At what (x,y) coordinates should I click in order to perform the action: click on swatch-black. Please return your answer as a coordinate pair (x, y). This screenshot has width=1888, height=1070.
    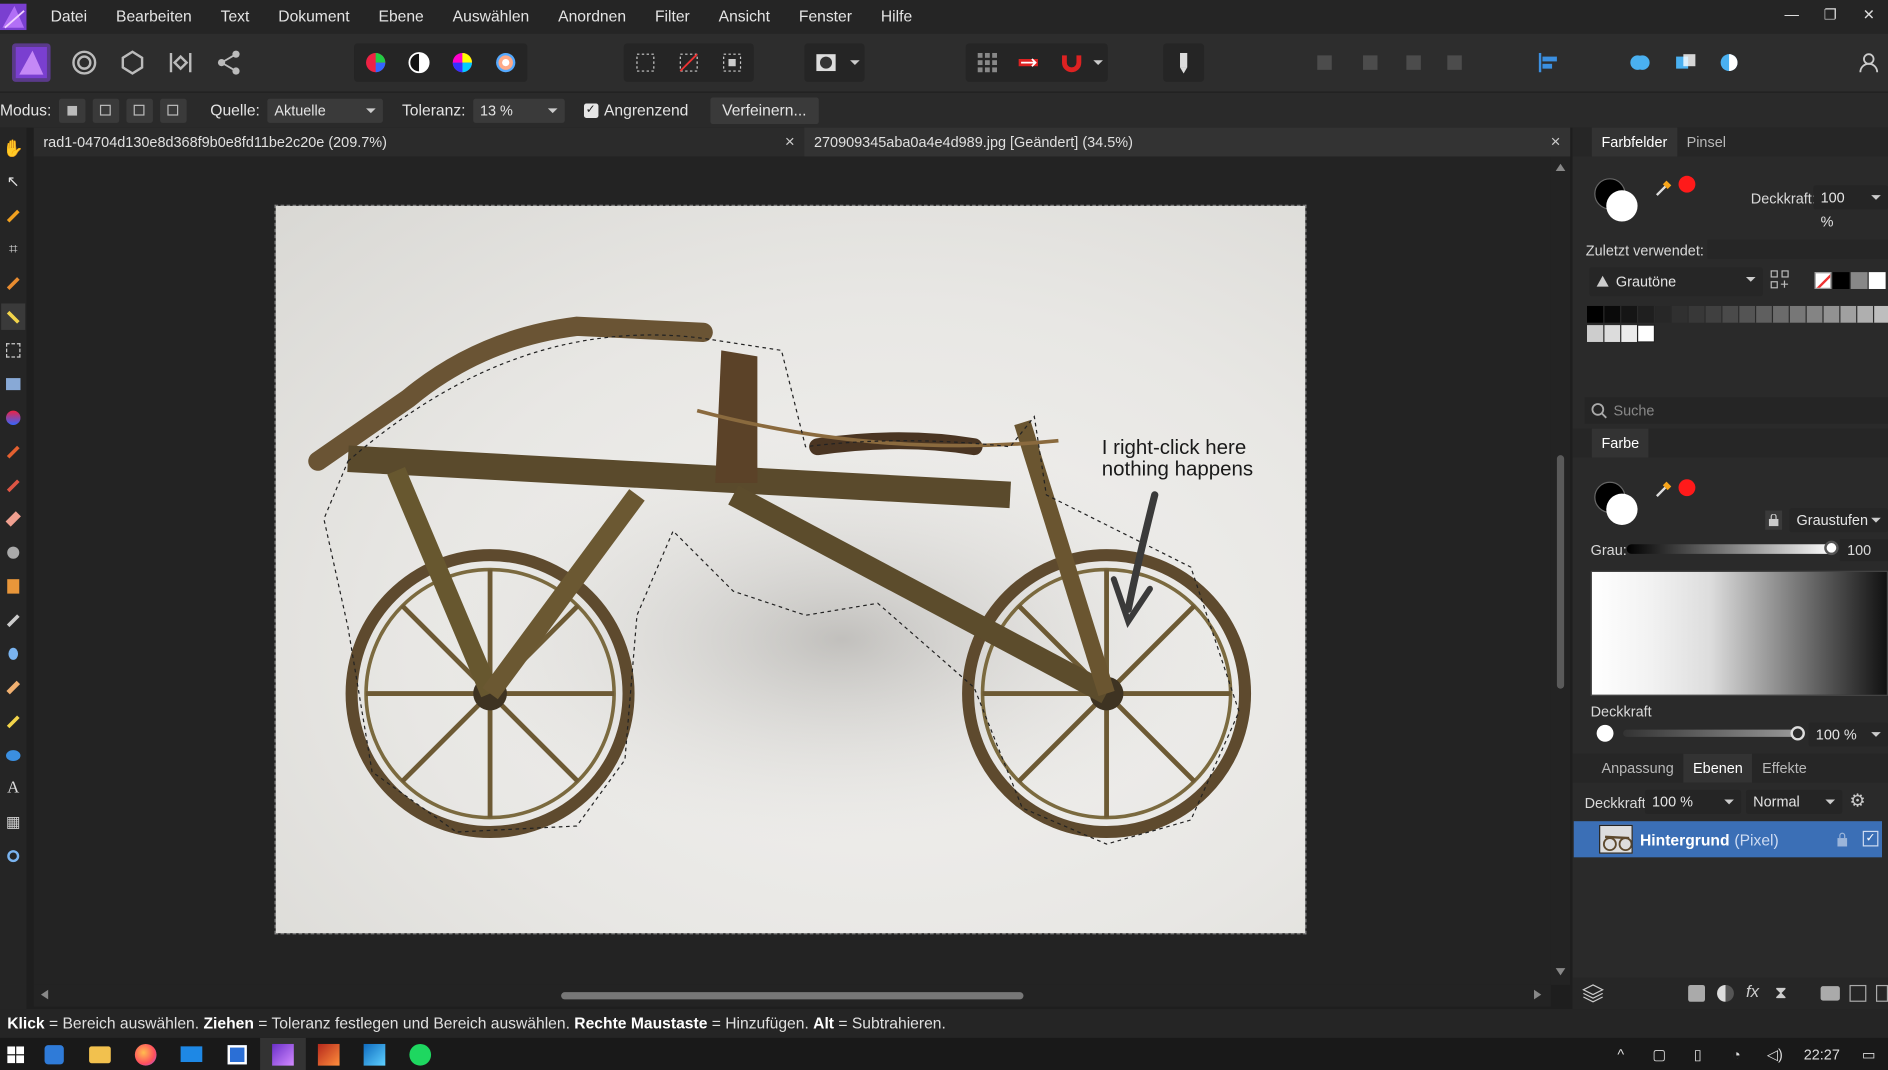
    Looking at the image, I should click on (1841, 280).